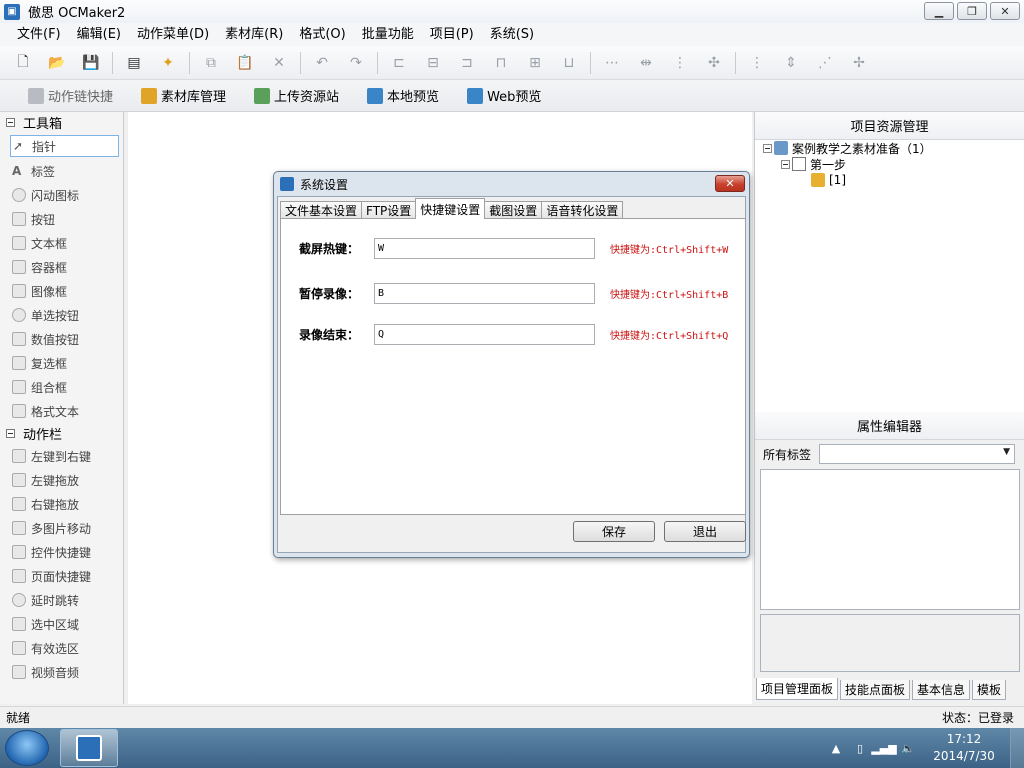  What do you see at coordinates (433, 63) in the screenshot?
I see `align-center-icon: ⊟` at bounding box center [433, 63].